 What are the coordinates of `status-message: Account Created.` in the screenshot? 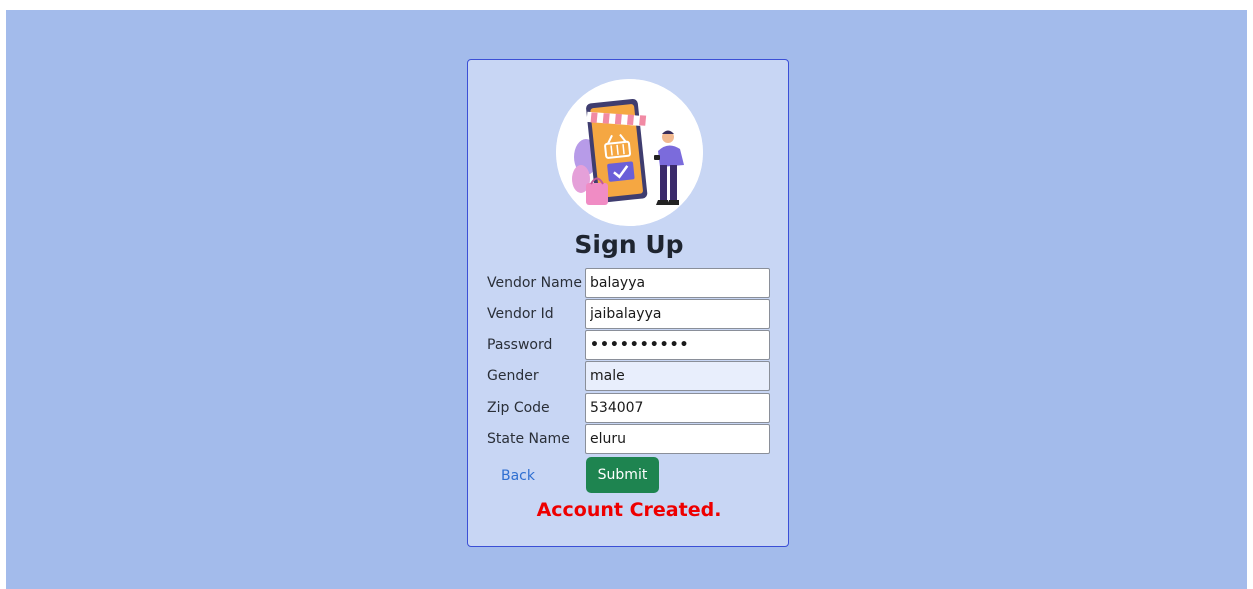 It's located at (629, 510).